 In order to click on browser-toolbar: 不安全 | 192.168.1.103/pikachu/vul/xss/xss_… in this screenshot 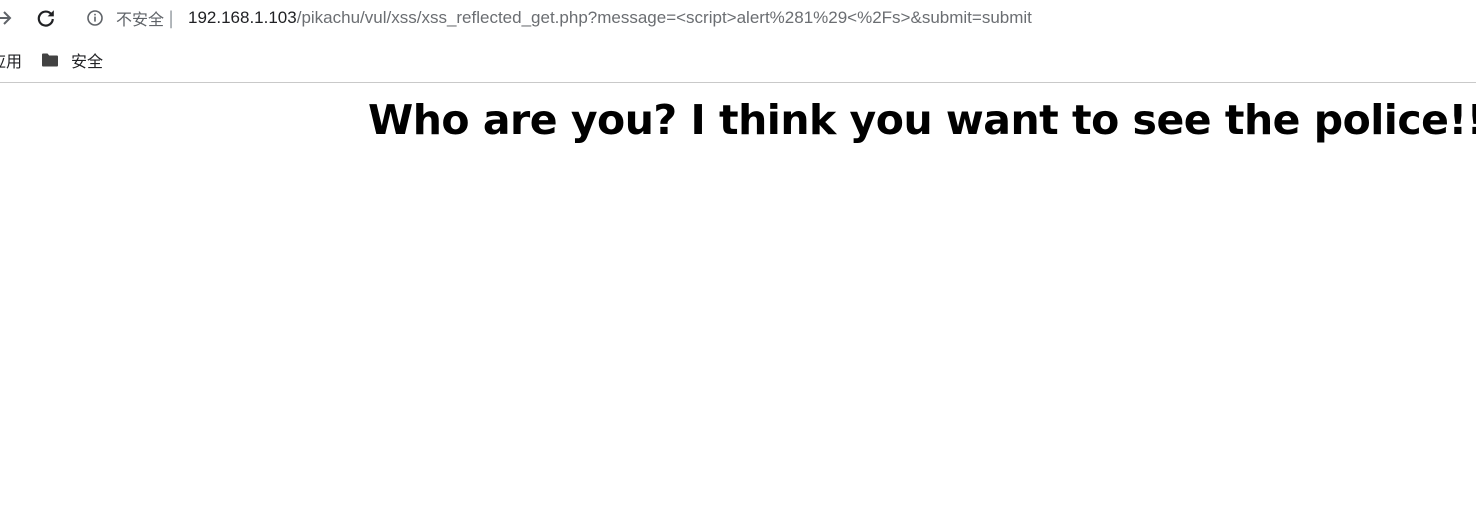, I will do `click(738, 19)`.